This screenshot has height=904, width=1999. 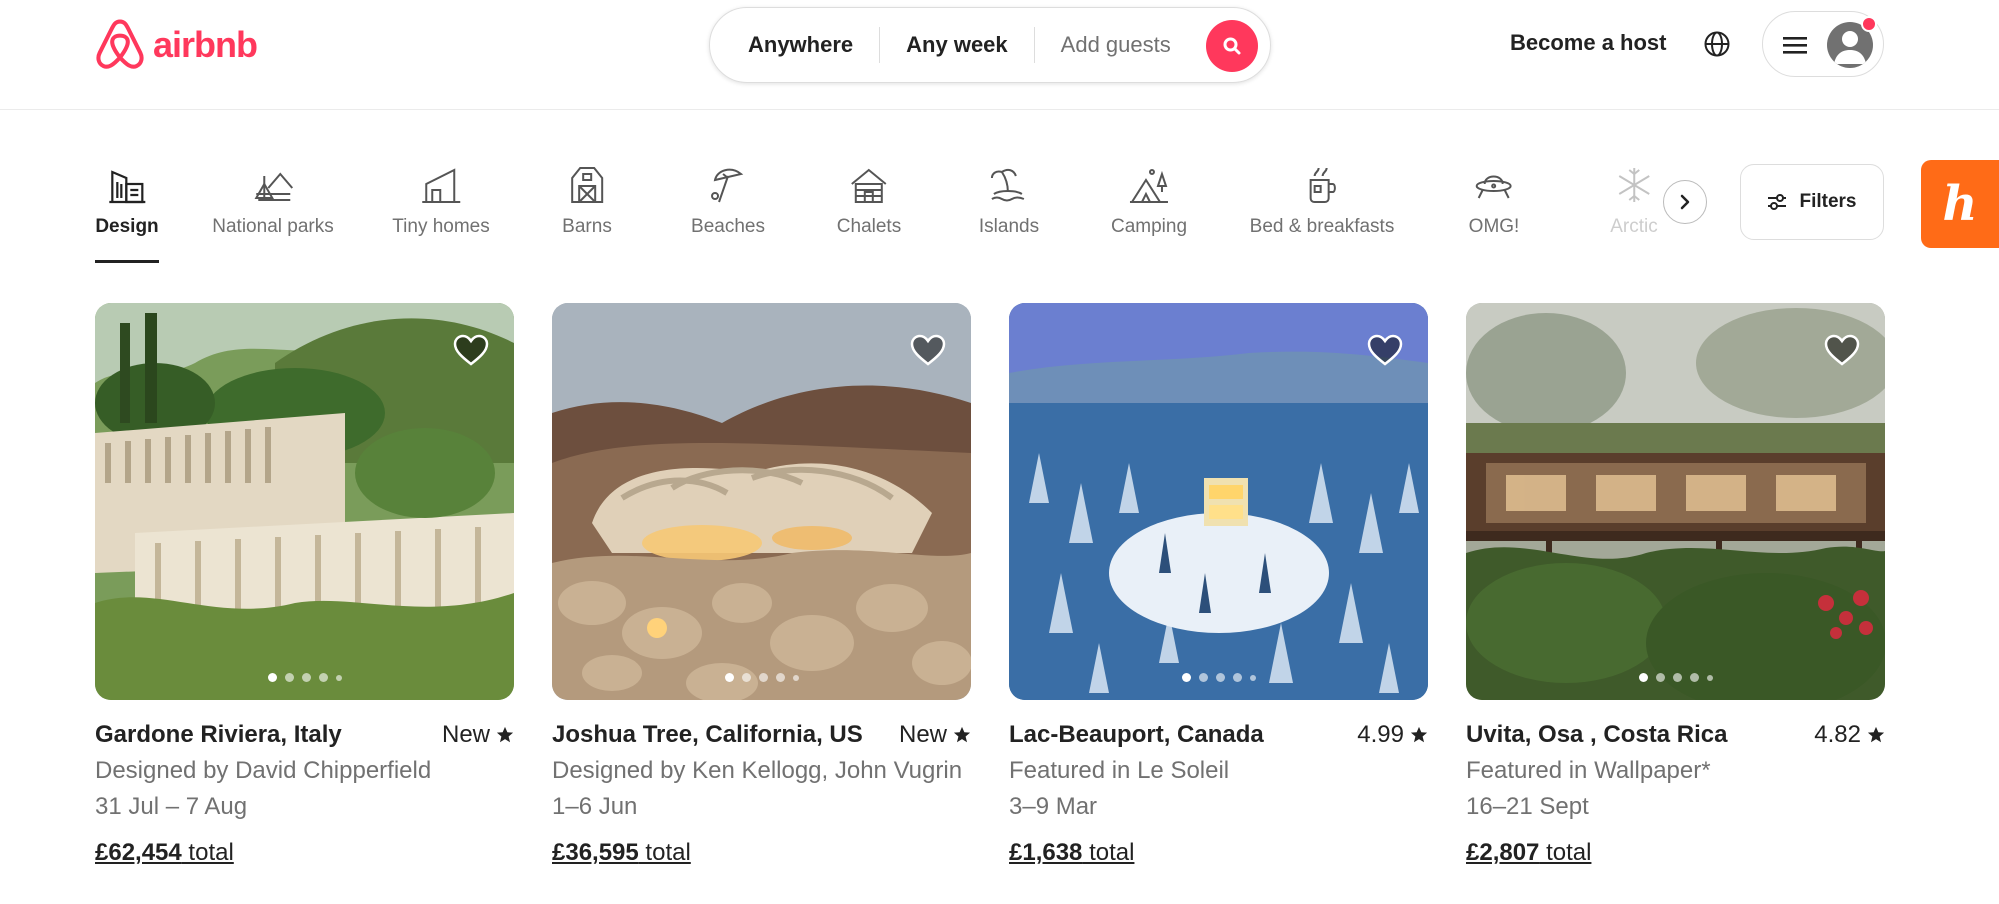 I want to click on listing-price: £2,807 total, so click(x=1675, y=853).